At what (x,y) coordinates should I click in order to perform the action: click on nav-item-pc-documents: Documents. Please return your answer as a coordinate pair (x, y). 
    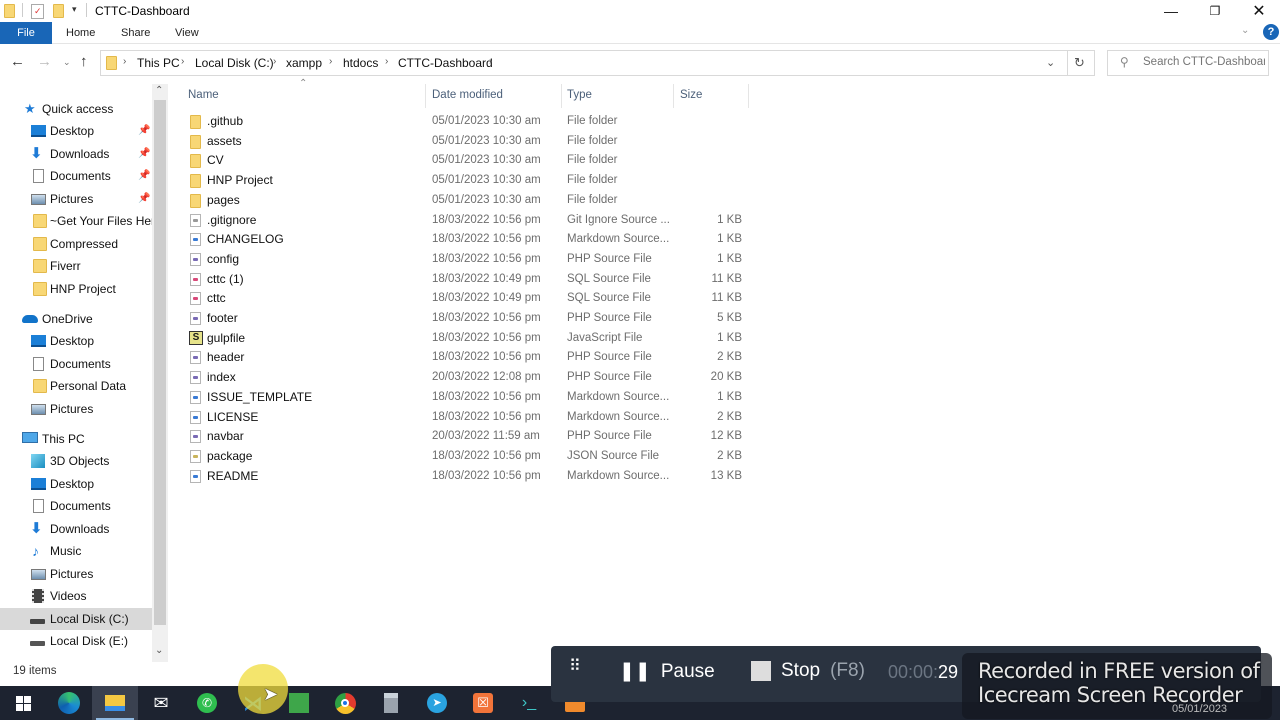
    Looking at the image, I should click on (76, 506).